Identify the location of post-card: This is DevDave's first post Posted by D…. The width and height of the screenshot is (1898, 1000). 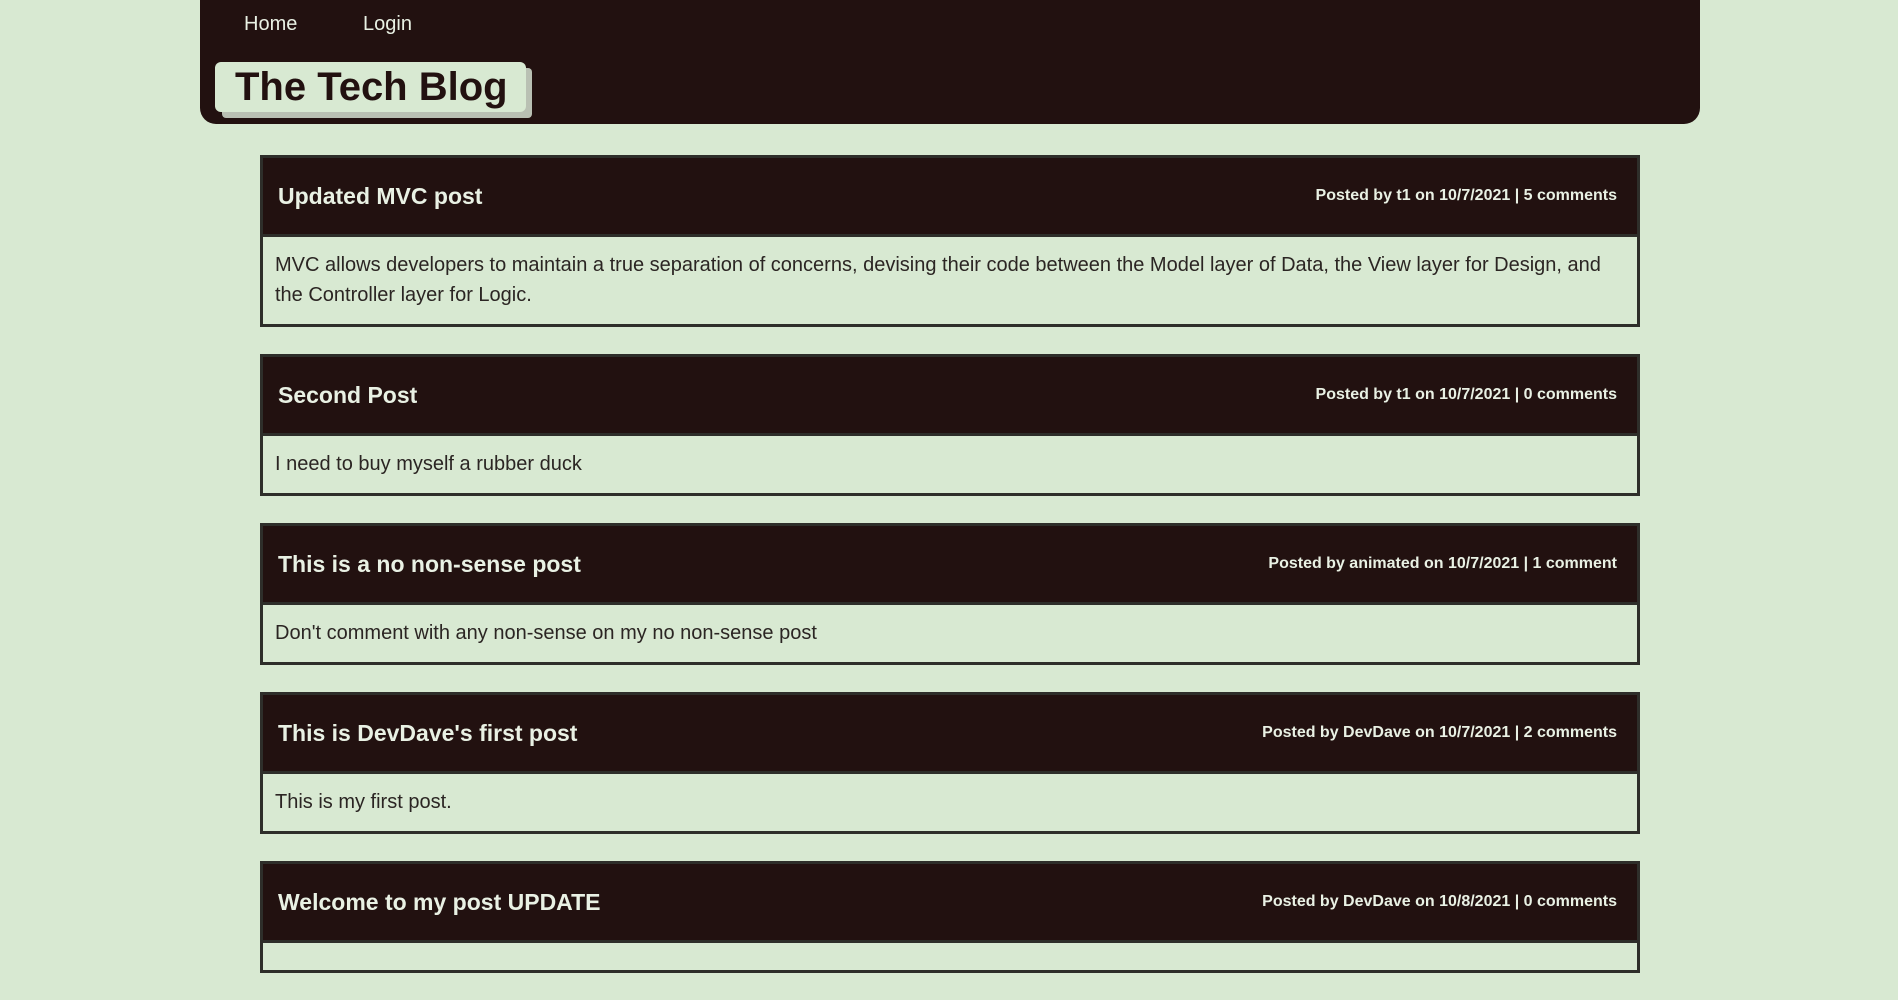
(950, 763).